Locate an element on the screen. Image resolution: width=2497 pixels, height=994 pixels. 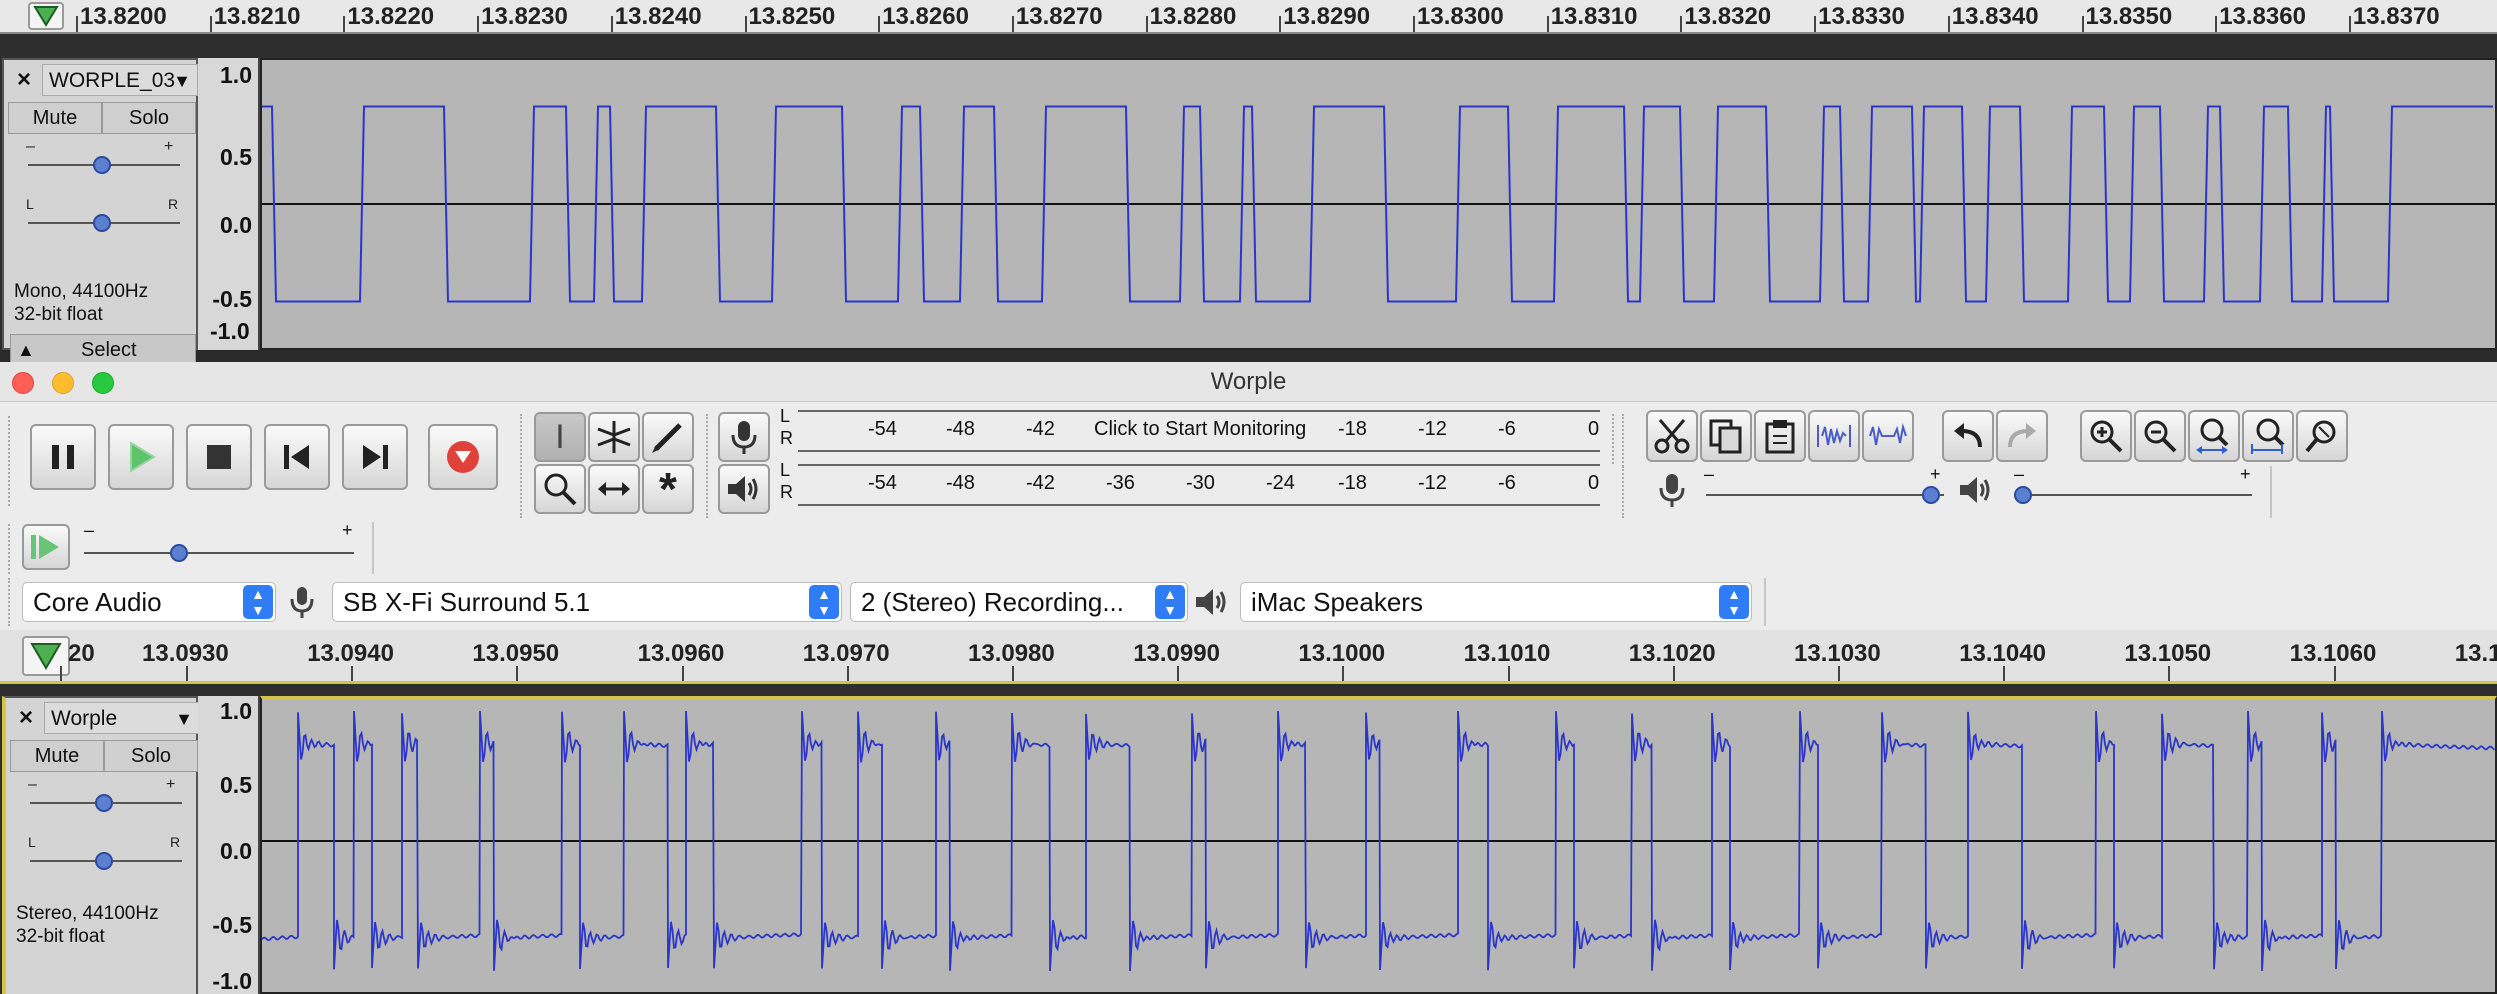
pause-button is located at coordinates (63, 457).